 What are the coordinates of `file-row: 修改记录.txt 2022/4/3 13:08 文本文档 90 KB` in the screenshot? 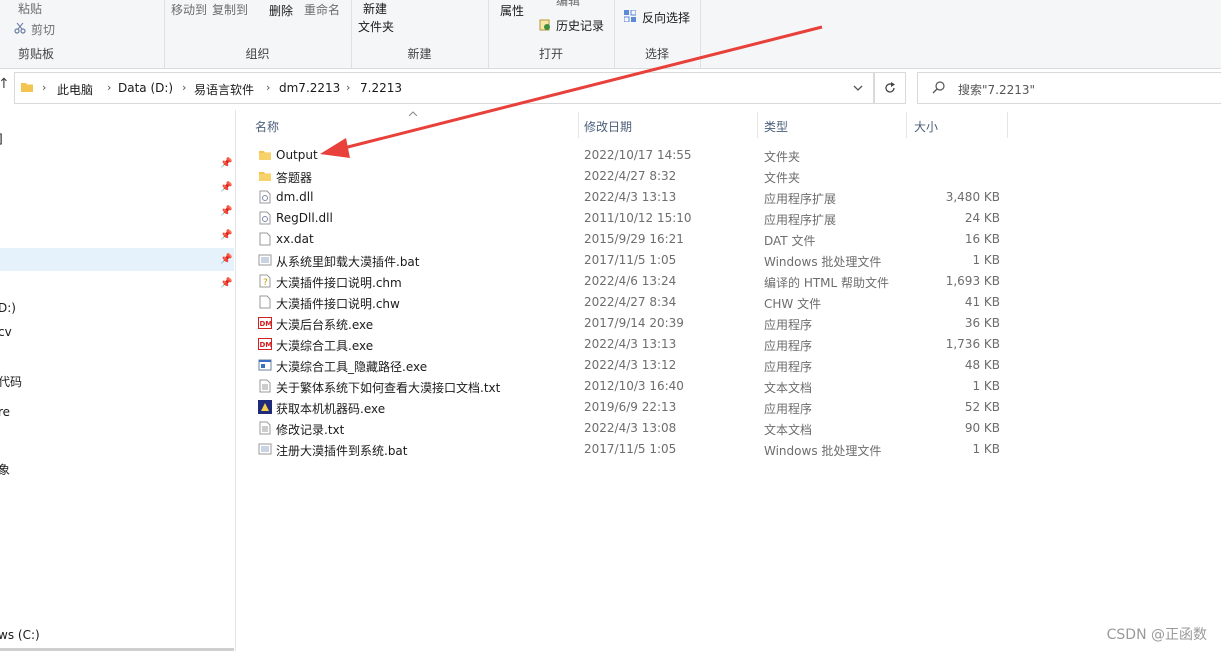 It's located at (630, 428).